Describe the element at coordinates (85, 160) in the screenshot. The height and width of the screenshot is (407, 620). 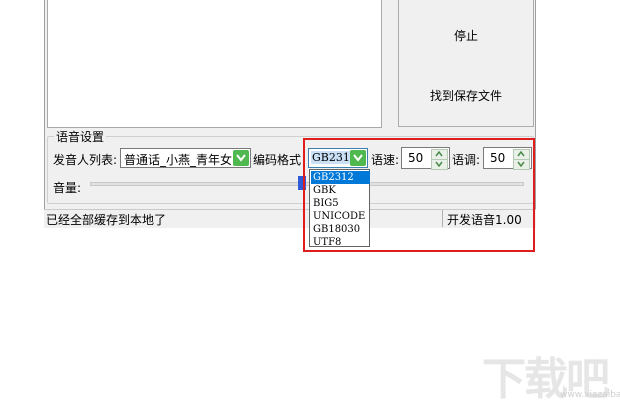
I see `speaker-list-label: 发音人列表:` at that location.